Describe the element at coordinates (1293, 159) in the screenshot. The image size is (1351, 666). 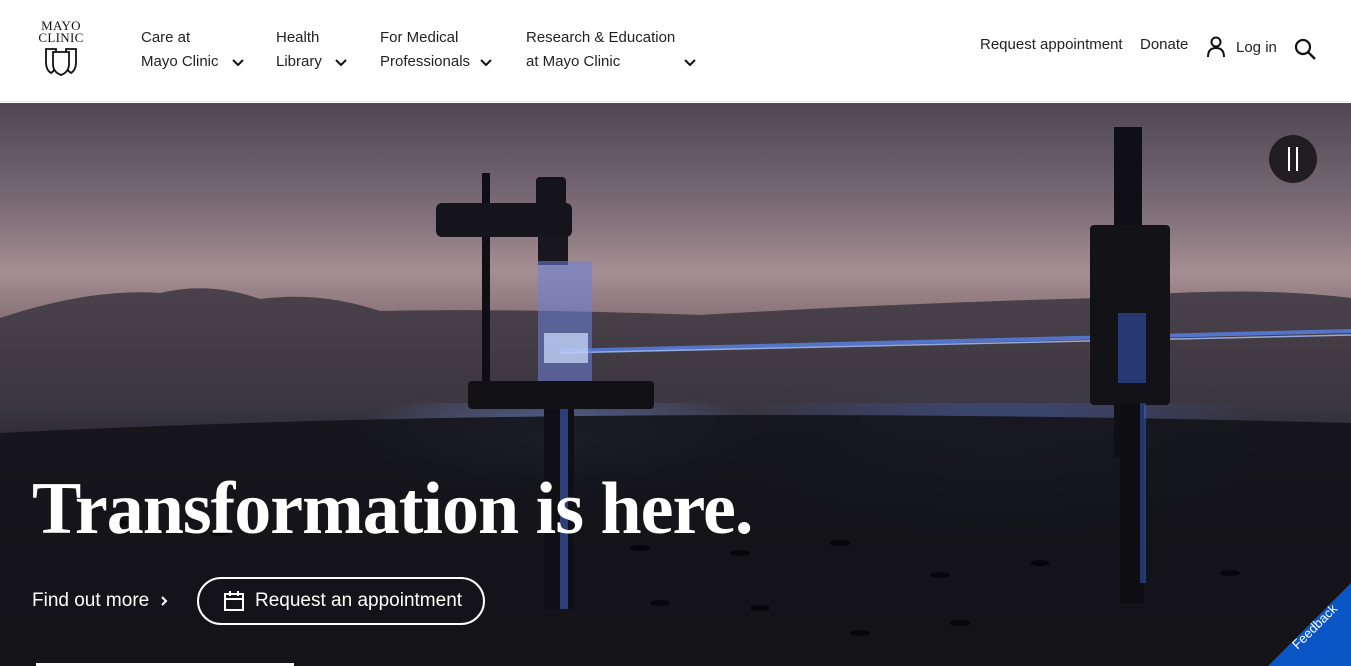
I see `pause-video-button` at that location.